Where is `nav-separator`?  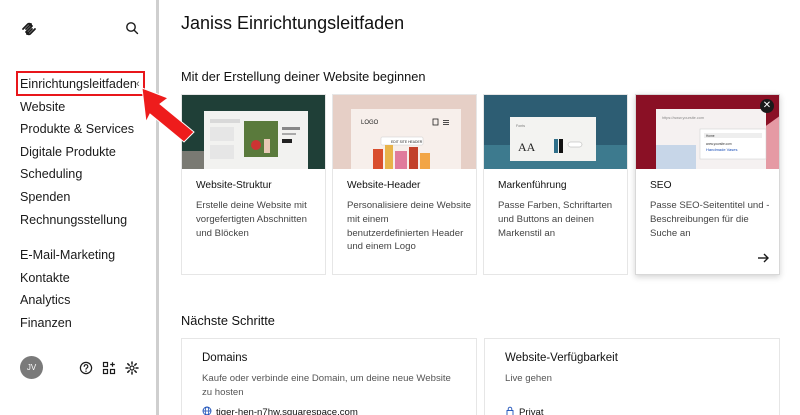 nav-separator is located at coordinates (85, 237).